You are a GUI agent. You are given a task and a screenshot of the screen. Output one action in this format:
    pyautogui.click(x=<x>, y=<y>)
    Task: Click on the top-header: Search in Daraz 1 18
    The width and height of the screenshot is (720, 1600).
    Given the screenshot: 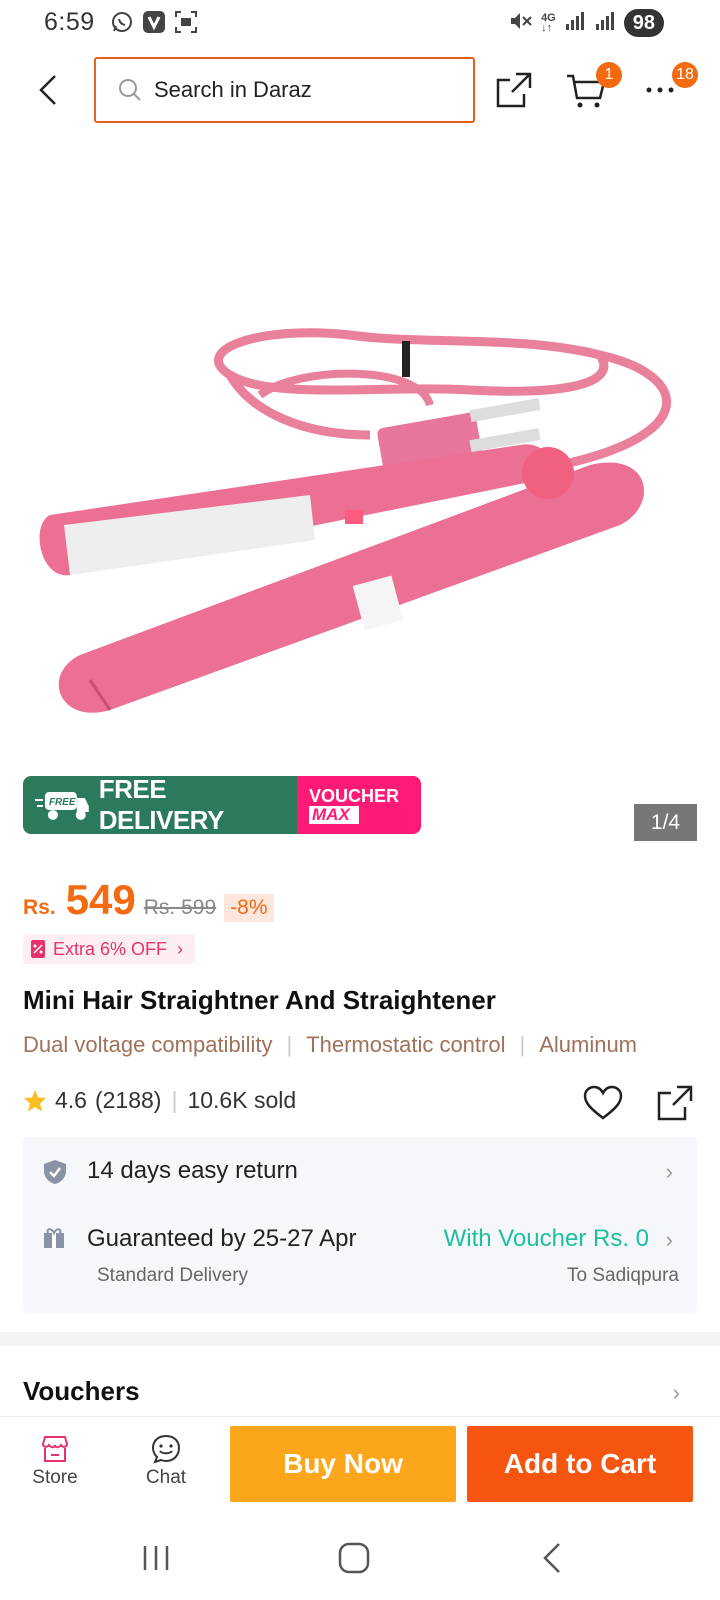 What is the action you would take?
    pyautogui.click(x=360, y=90)
    